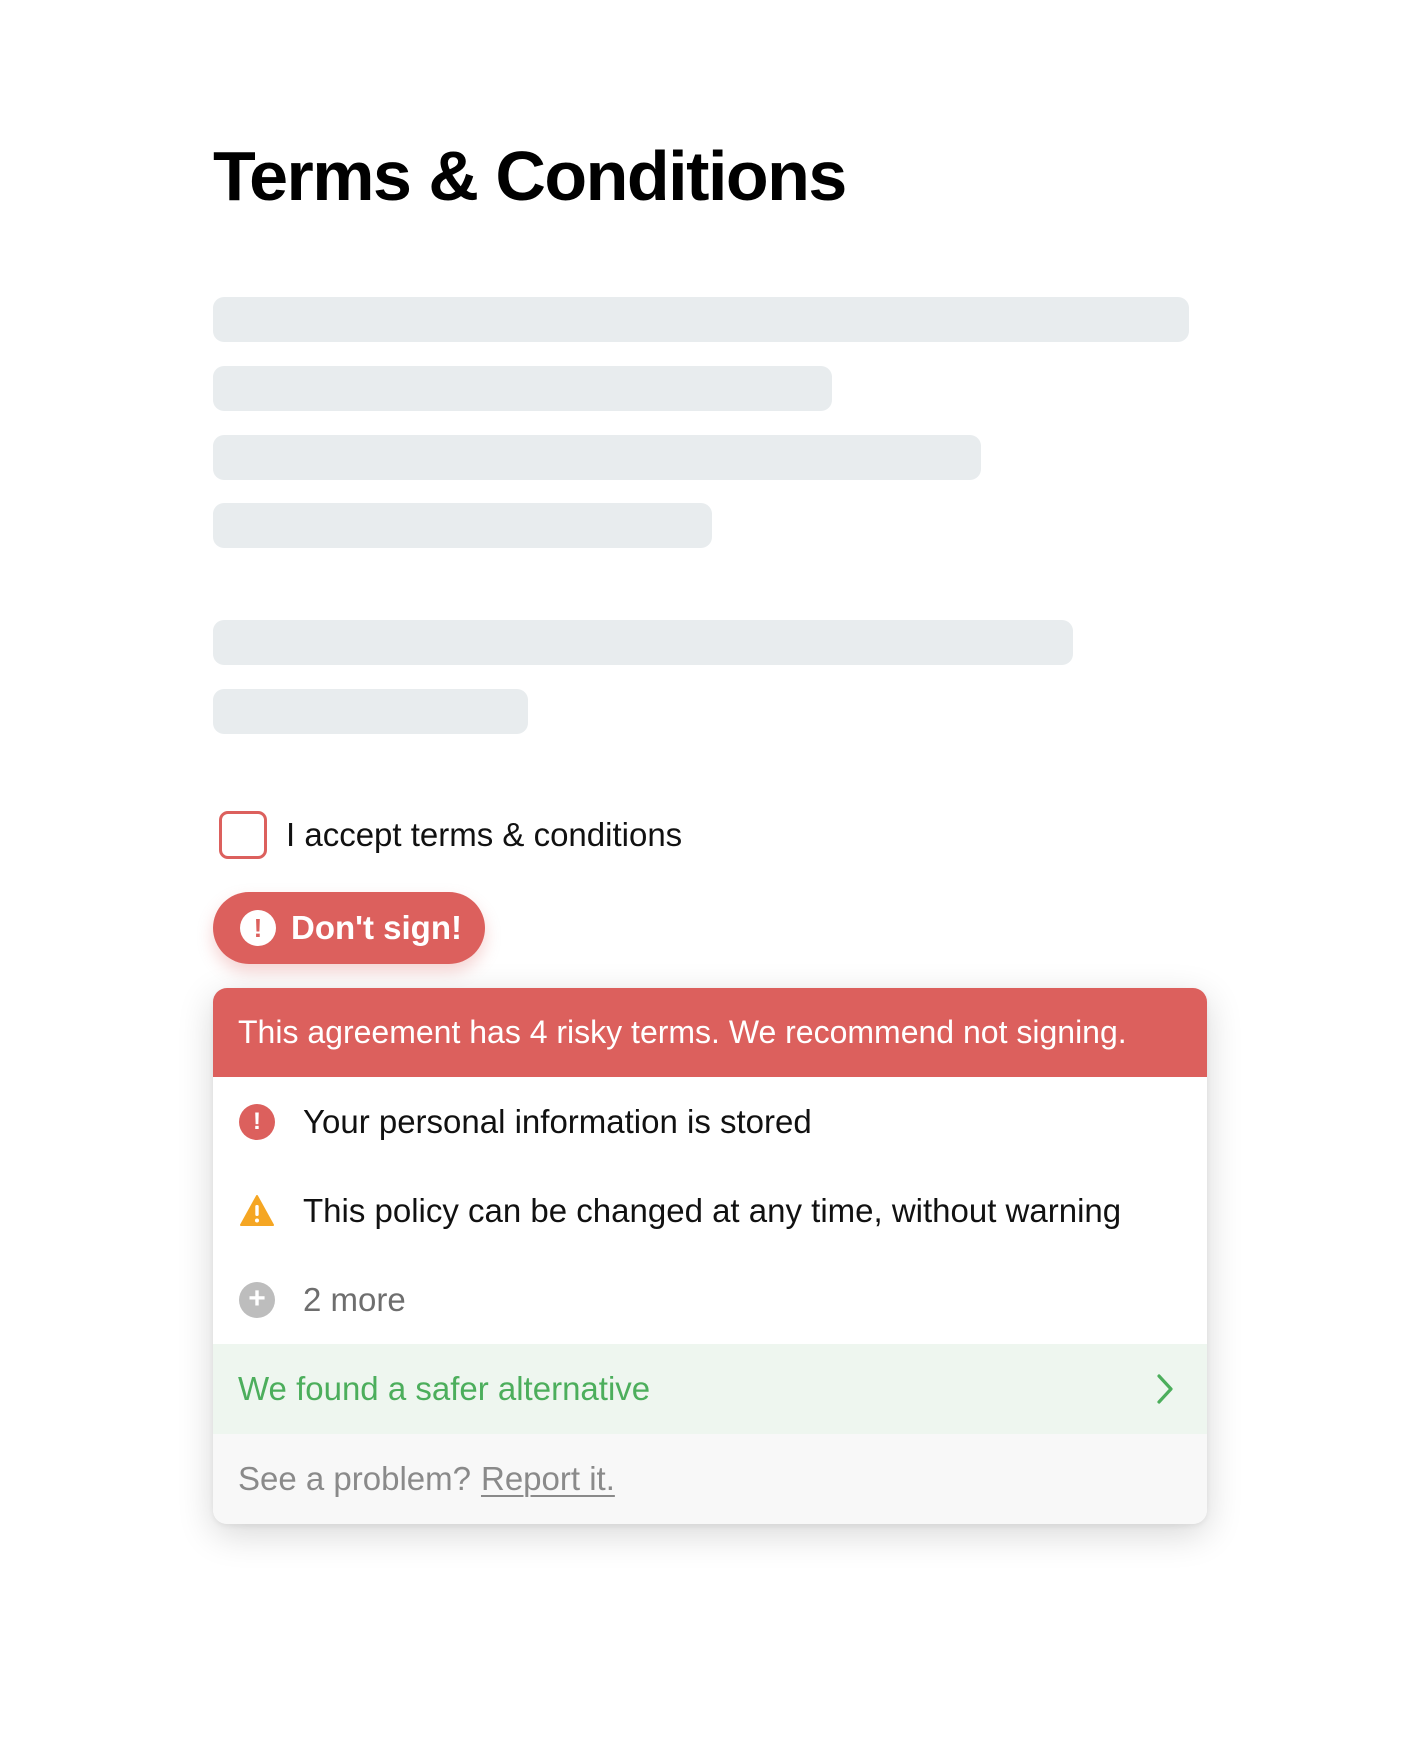 The height and width of the screenshot is (1737, 1428). What do you see at coordinates (243, 835) in the screenshot?
I see `accept-terms-checkbox` at bounding box center [243, 835].